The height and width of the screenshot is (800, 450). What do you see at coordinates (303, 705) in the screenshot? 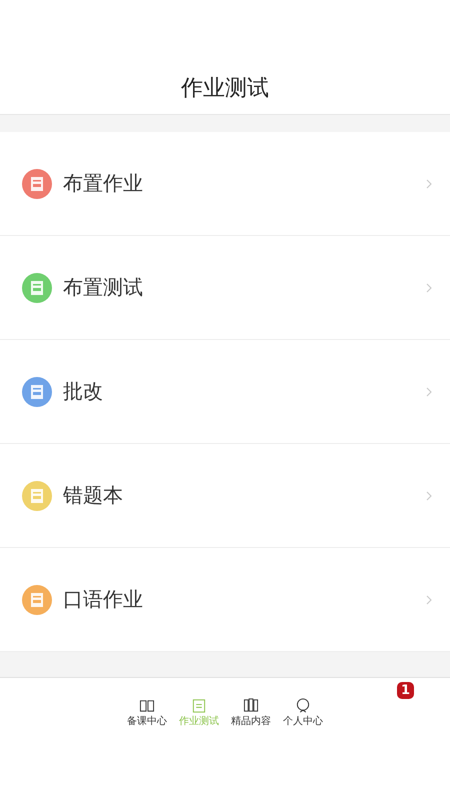
I see `person-icon` at bounding box center [303, 705].